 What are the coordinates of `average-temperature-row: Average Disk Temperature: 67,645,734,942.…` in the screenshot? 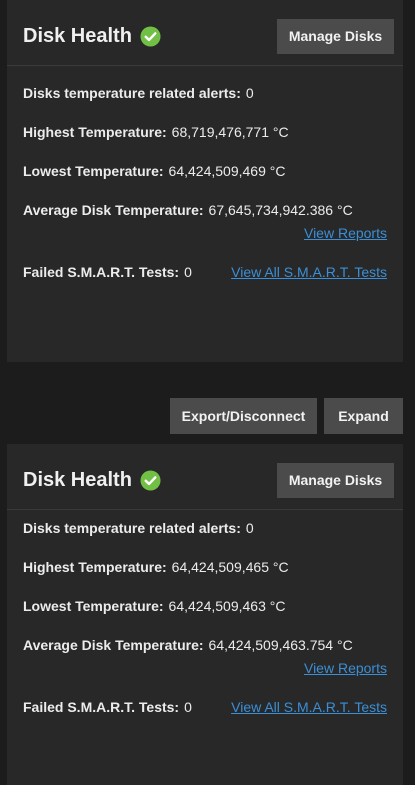 It's located at (188, 210).